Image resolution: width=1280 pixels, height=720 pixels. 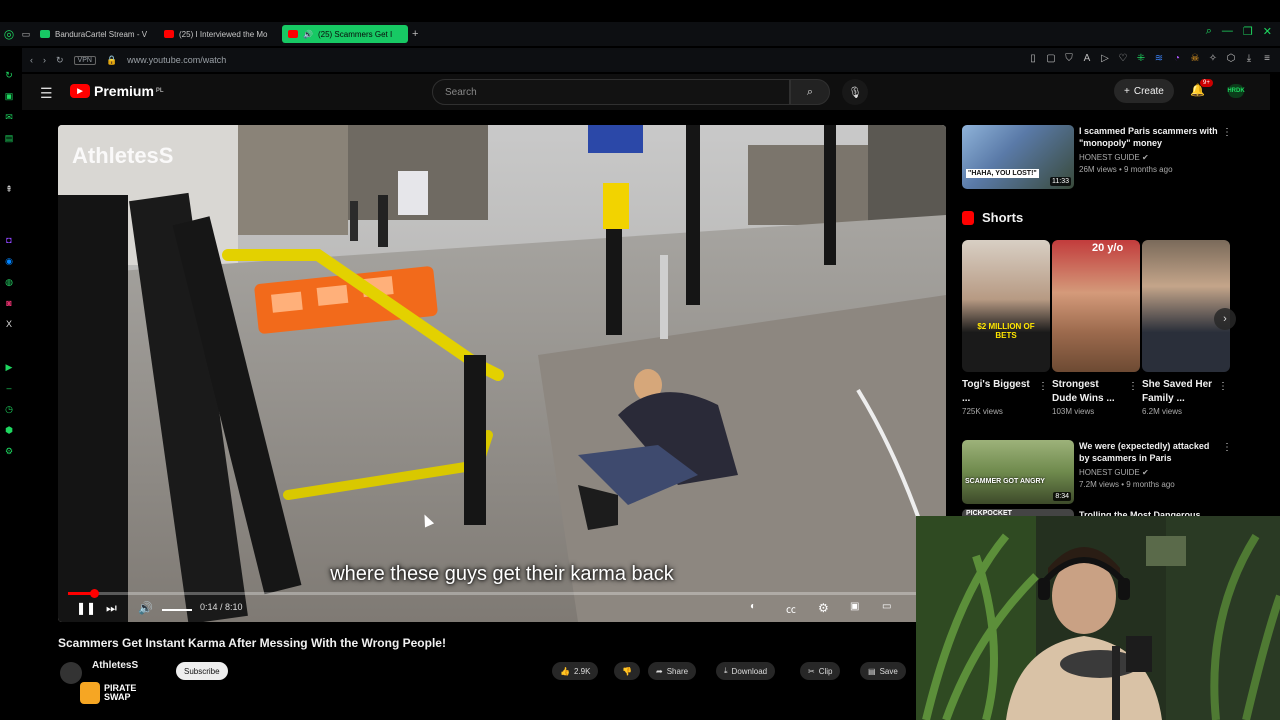 What do you see at coordinates (1123, 58) in the screenshot?
I see `heart-icon: ♡` at bounding box center [1123, 58].